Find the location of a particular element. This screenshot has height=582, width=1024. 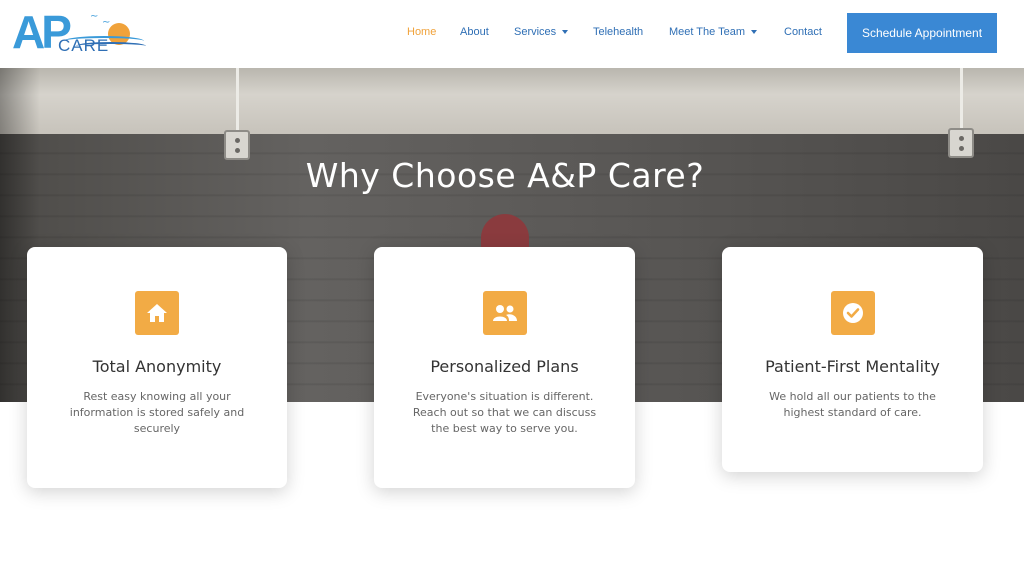

feature-title: Patient-First Mentality is located at coordinates (852, 366).